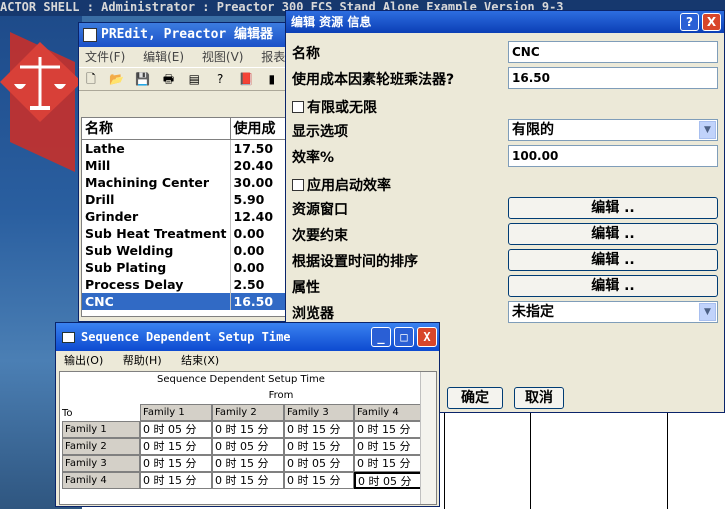 This screenshot has width=725, height=509. I want to click on name-field: CNC, so click(613, 52).